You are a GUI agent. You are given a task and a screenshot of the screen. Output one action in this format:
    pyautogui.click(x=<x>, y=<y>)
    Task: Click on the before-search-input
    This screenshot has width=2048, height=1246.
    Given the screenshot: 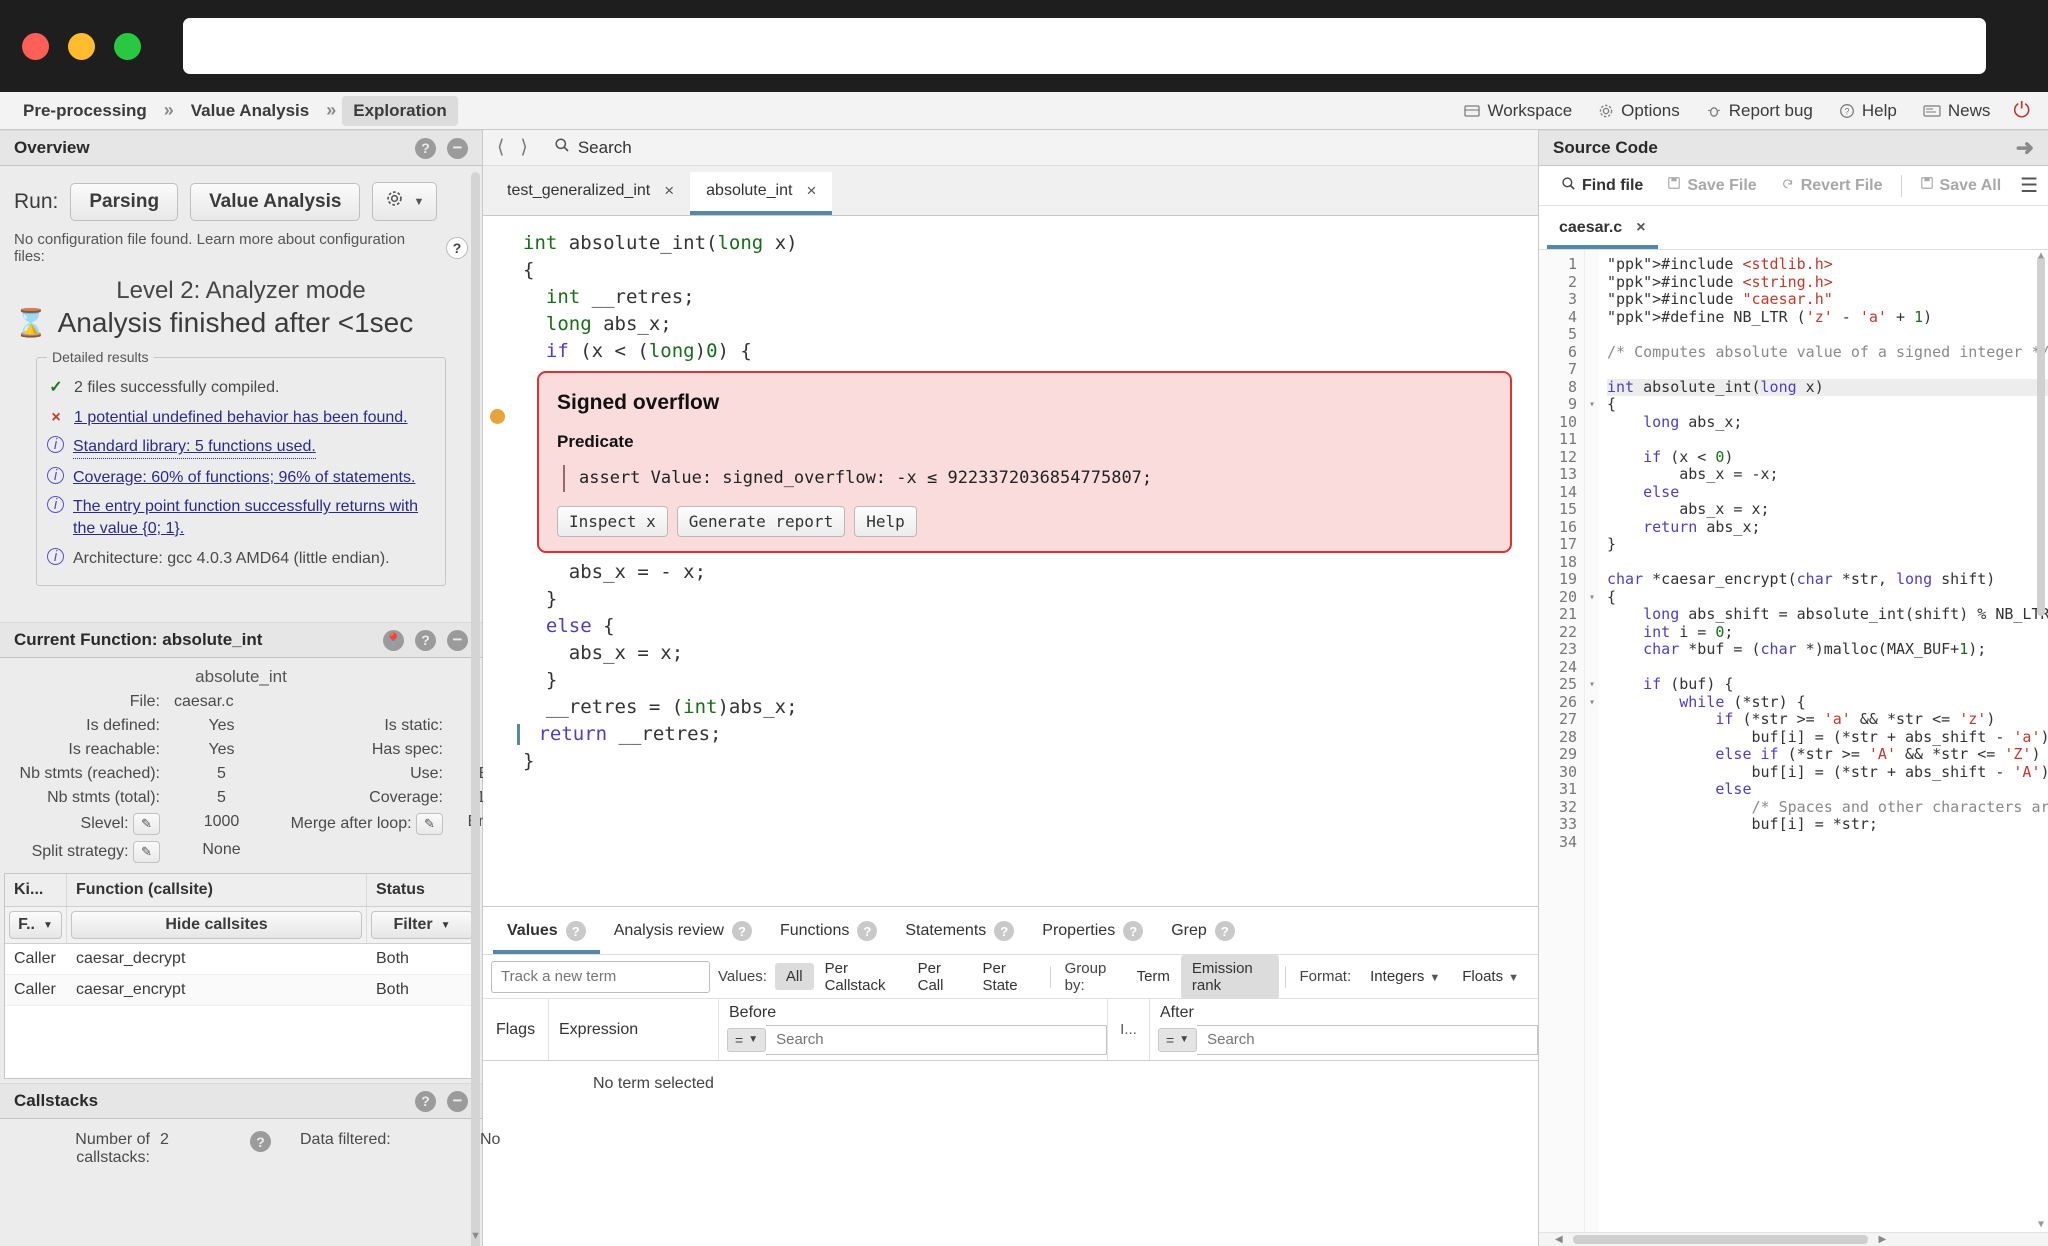 What is the action you would take?
    pyautogui.click(x=936, y=1039)
    